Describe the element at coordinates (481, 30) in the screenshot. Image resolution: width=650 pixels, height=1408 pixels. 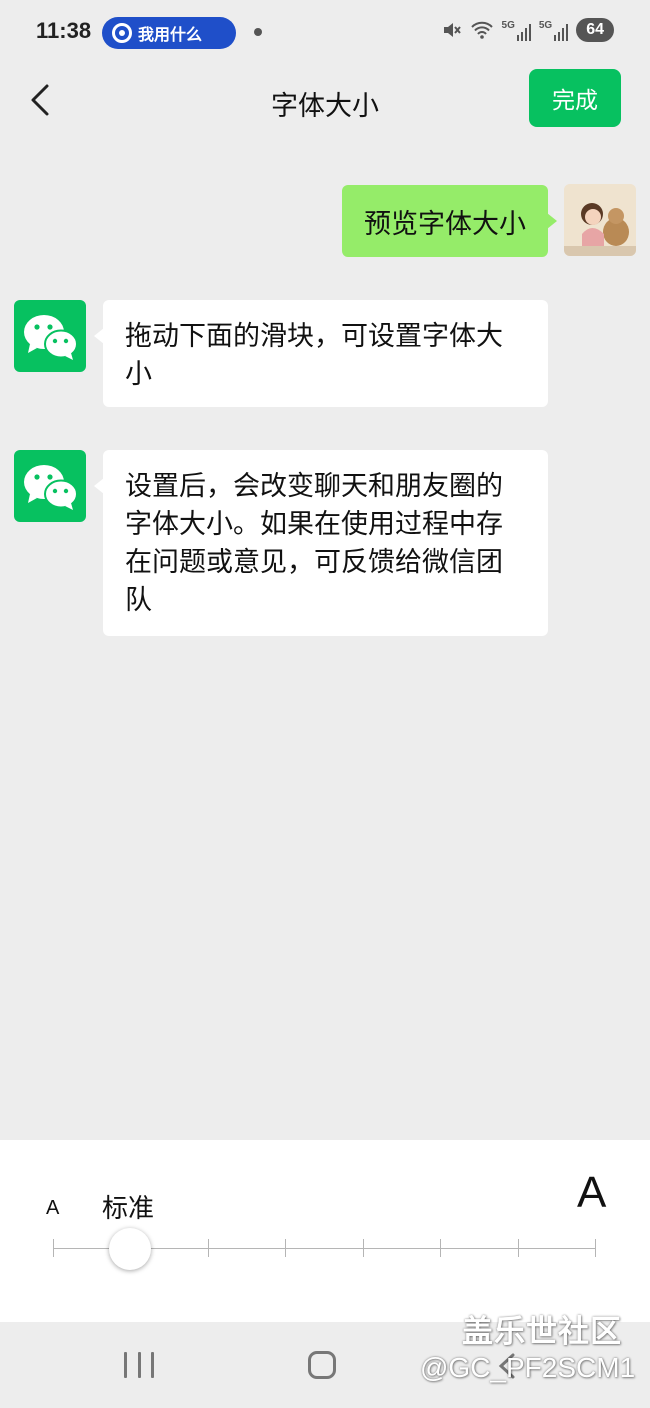
I see `wifi-icon` at that location.